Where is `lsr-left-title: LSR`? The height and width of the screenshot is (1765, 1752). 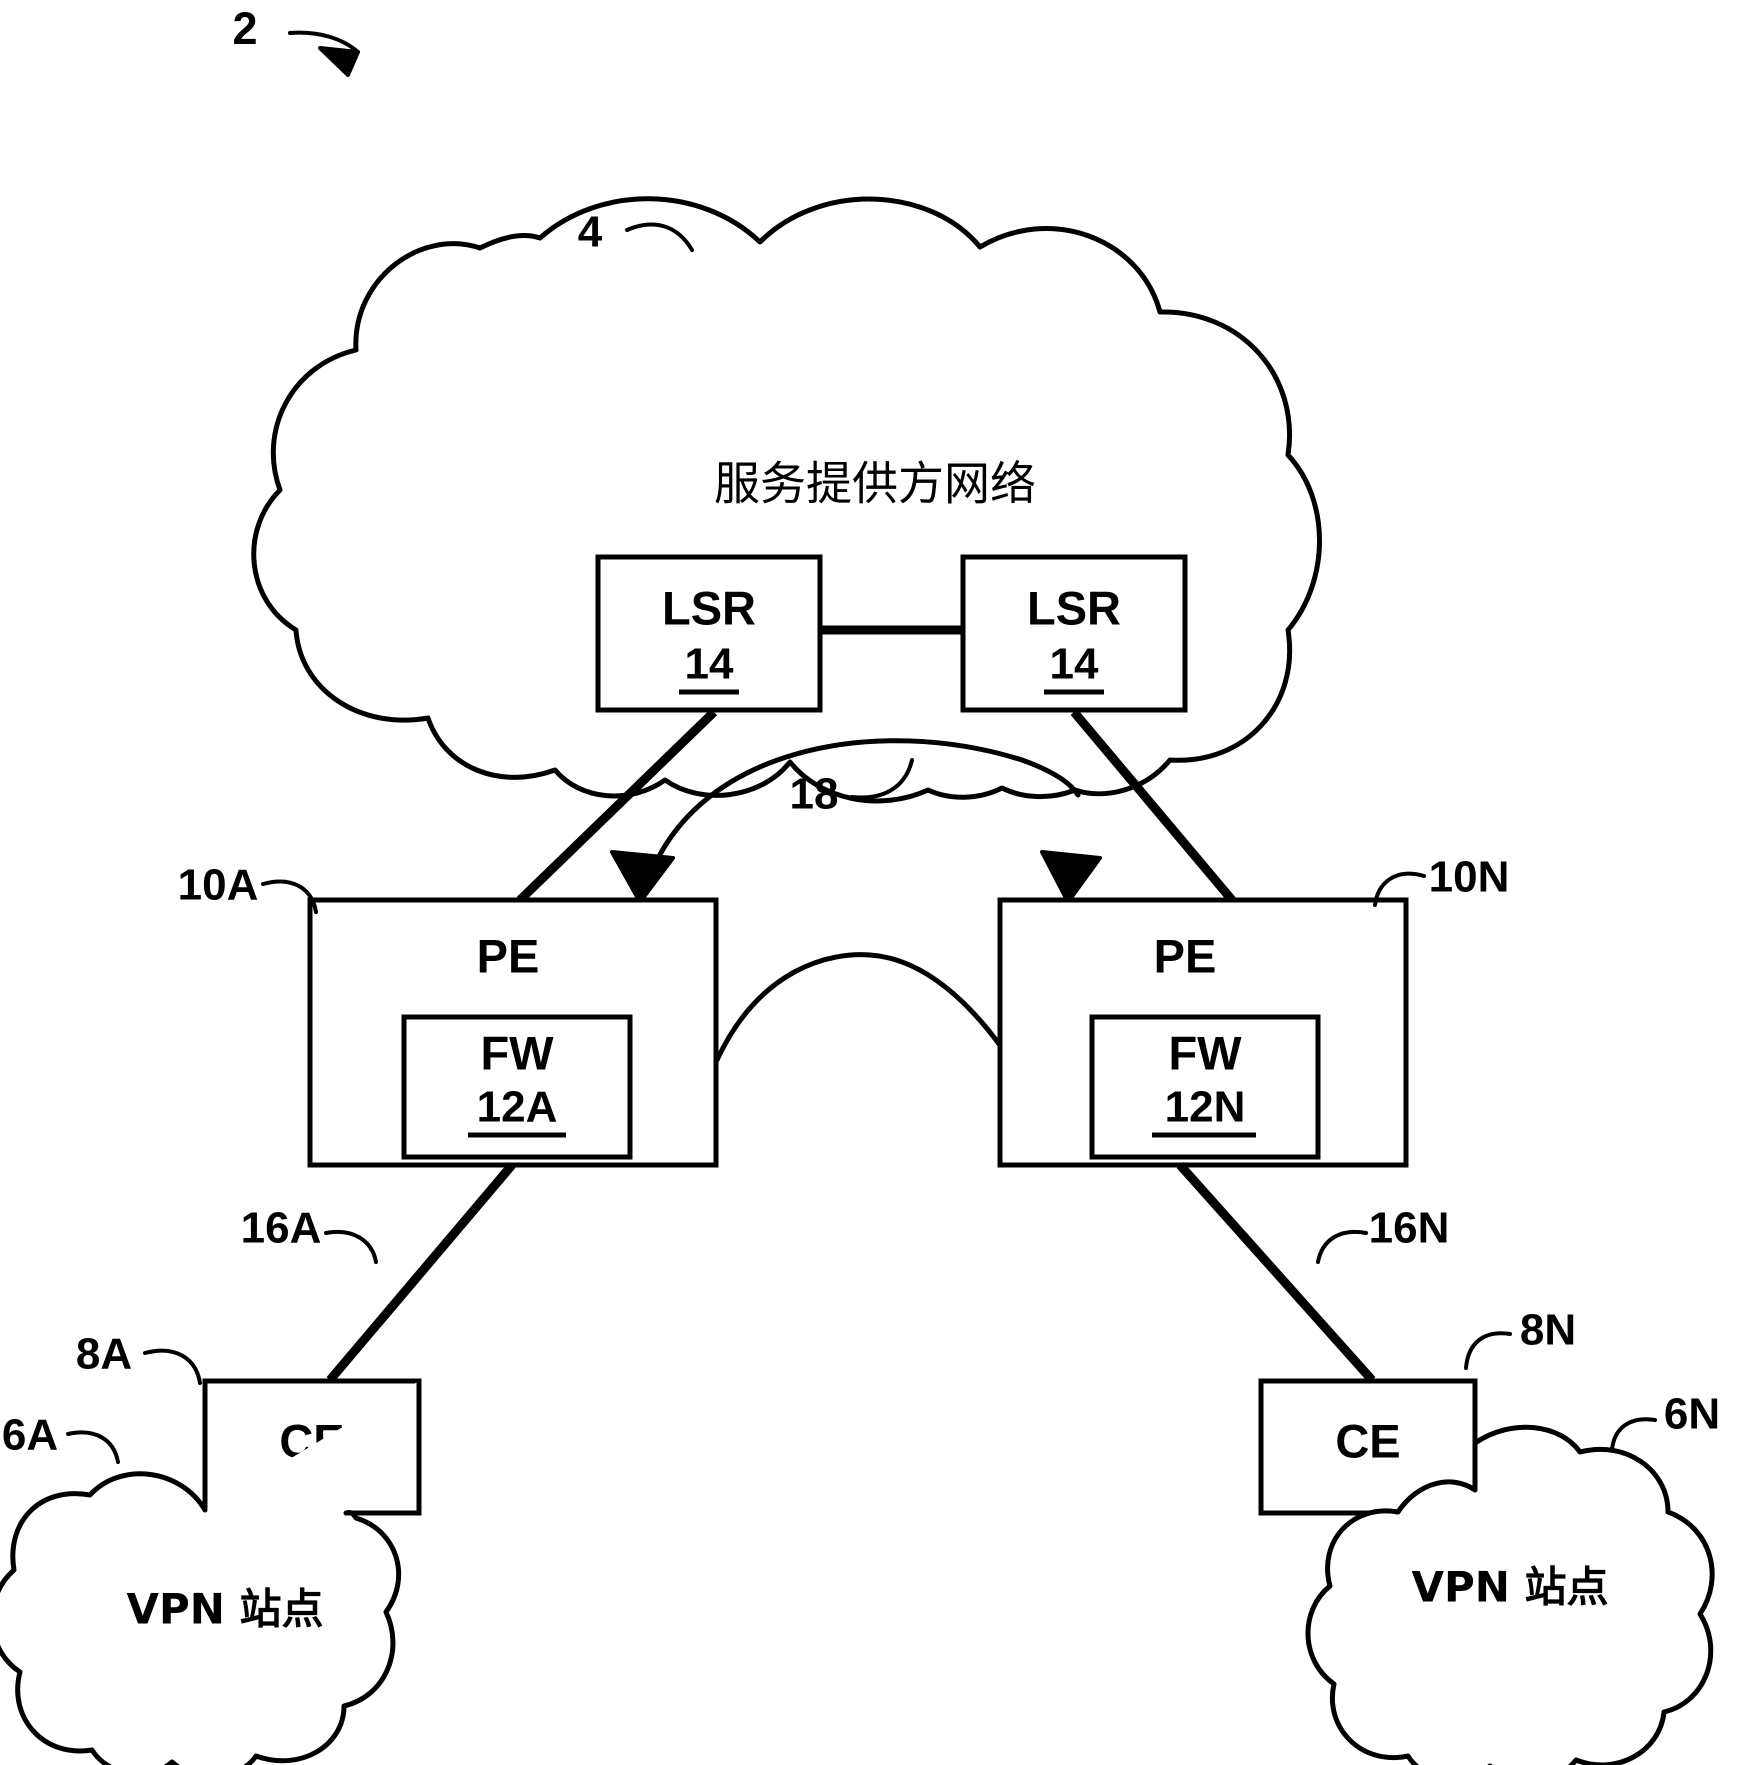
lsr-left-title: LSR is located at coordinates (709, 607).